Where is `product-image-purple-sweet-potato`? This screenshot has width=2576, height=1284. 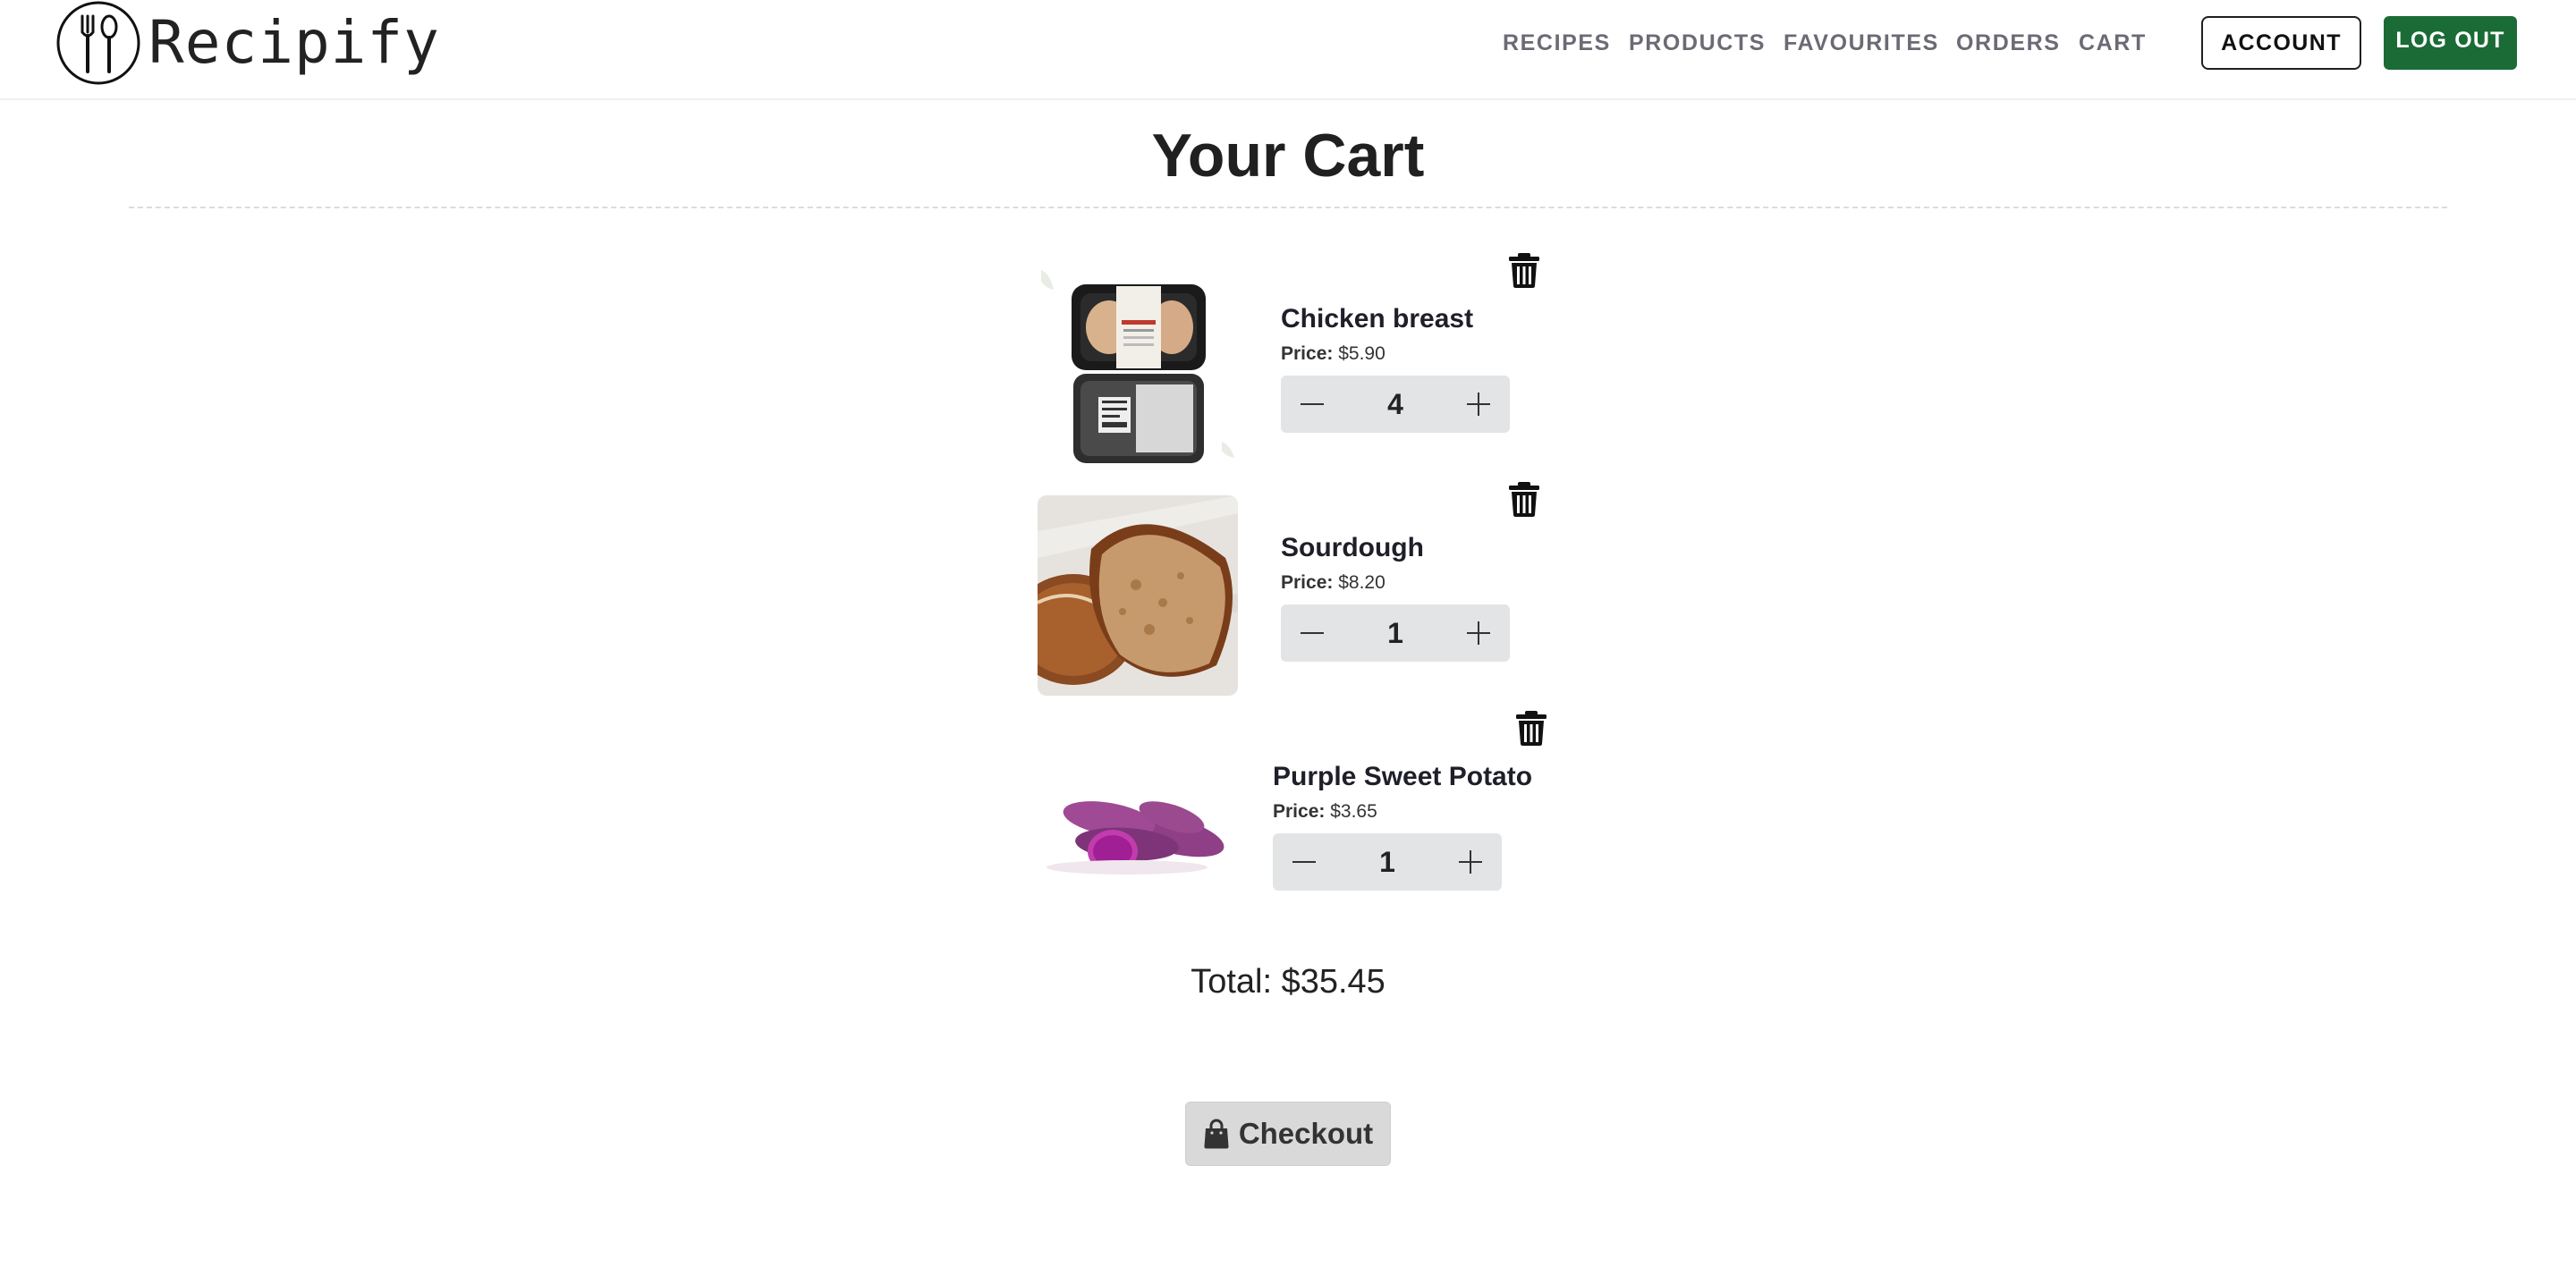 product-image-purple-sweet-potato is located at coordinates (1138, 825).